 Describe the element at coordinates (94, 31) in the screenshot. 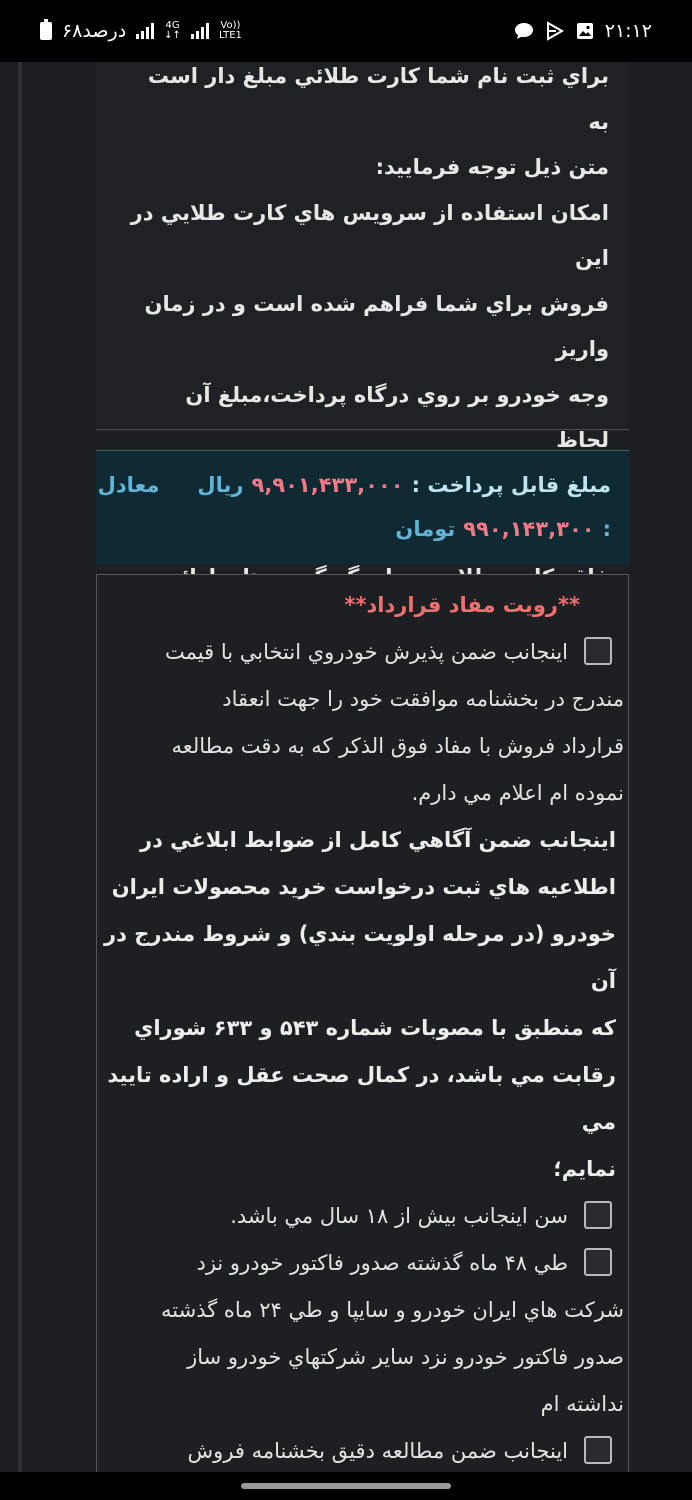

I see `battery-text: ۶۸درصد` at that location.